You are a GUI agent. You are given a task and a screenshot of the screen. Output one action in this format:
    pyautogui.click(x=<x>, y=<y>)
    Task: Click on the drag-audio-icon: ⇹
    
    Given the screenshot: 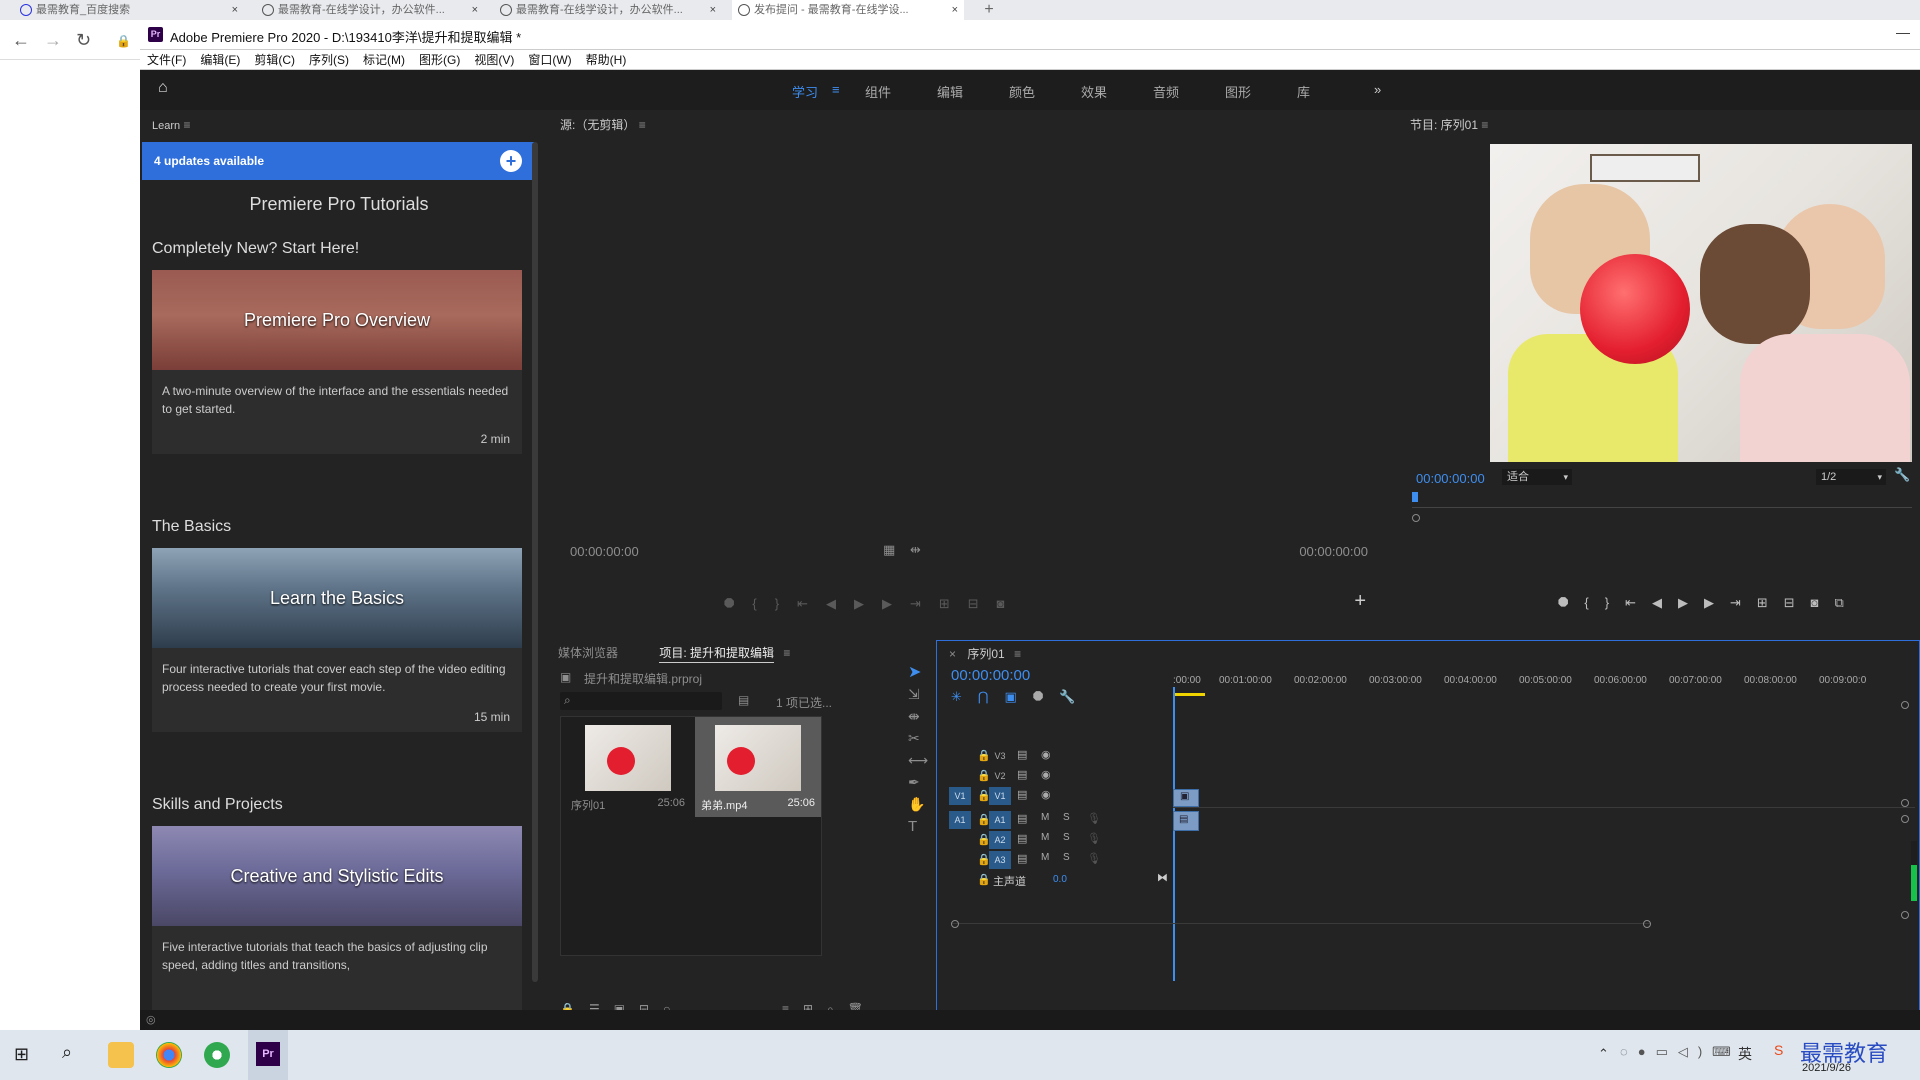 What is the action you would take?
    pyautogui.click(x=915, y=550)
    